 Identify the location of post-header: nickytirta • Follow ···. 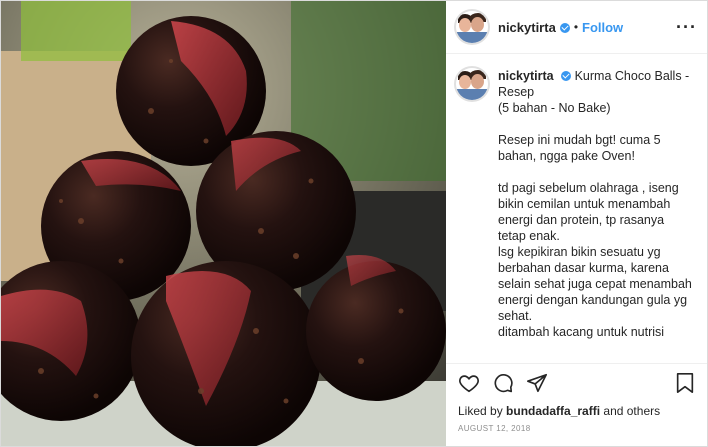
(576, 27).